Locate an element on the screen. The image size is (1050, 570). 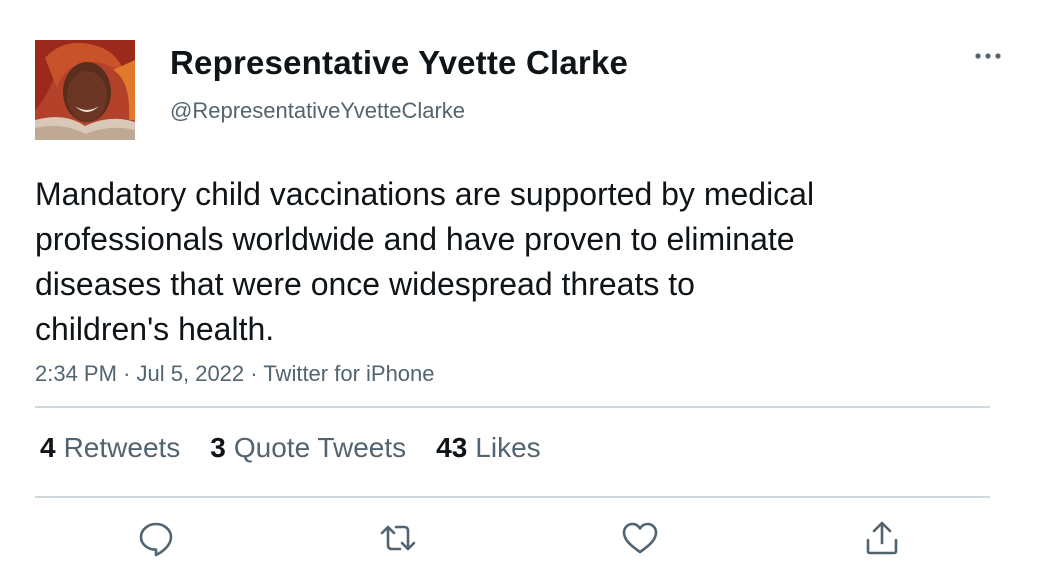
quote-tweets-stat: 3 Quote Tweets is located at coordinates (308, 448).